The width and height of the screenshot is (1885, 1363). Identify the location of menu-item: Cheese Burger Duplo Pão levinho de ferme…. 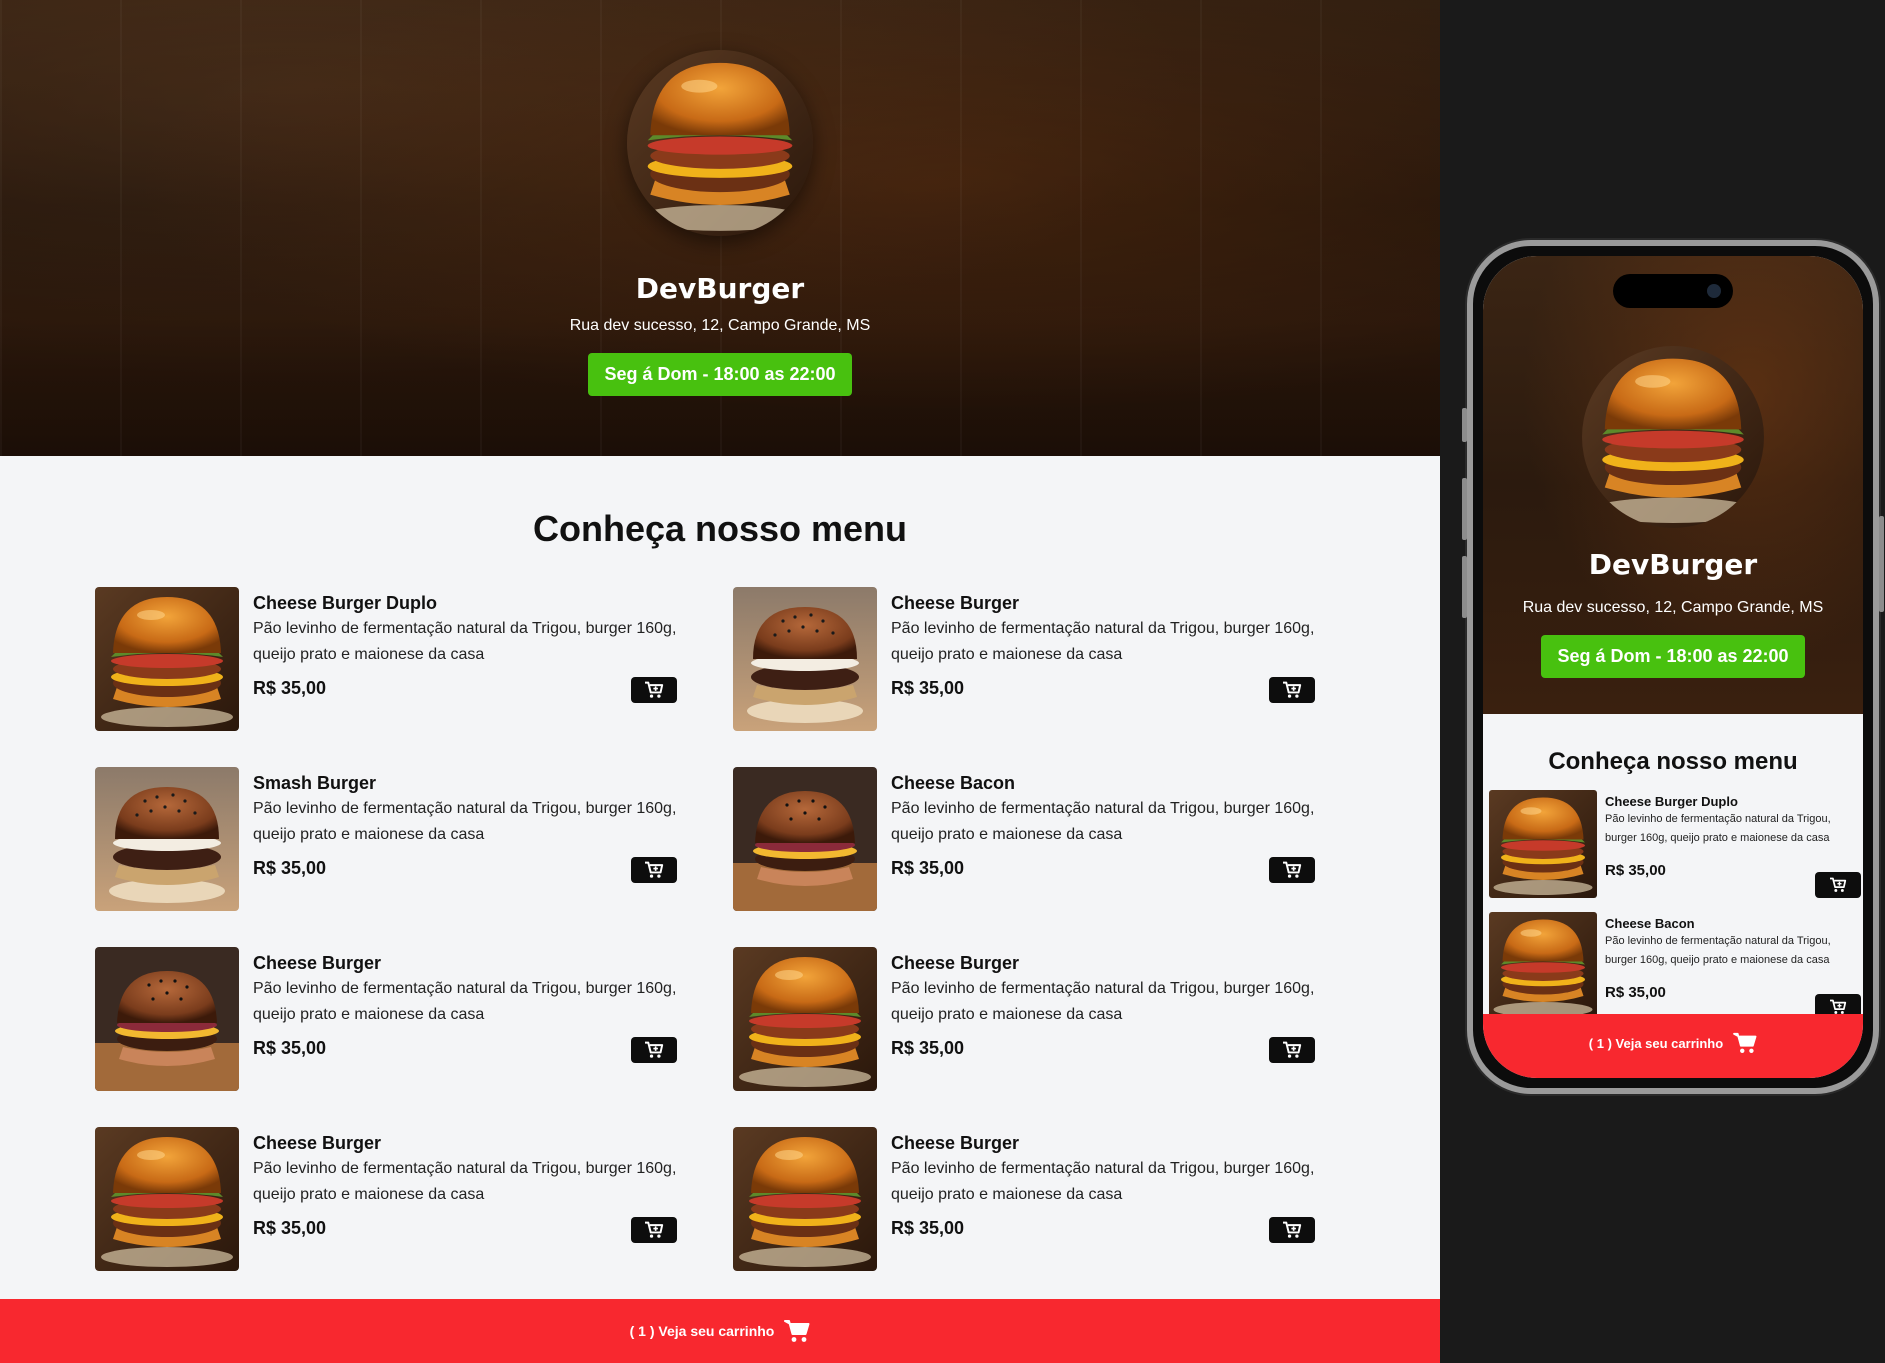
(386, 659).